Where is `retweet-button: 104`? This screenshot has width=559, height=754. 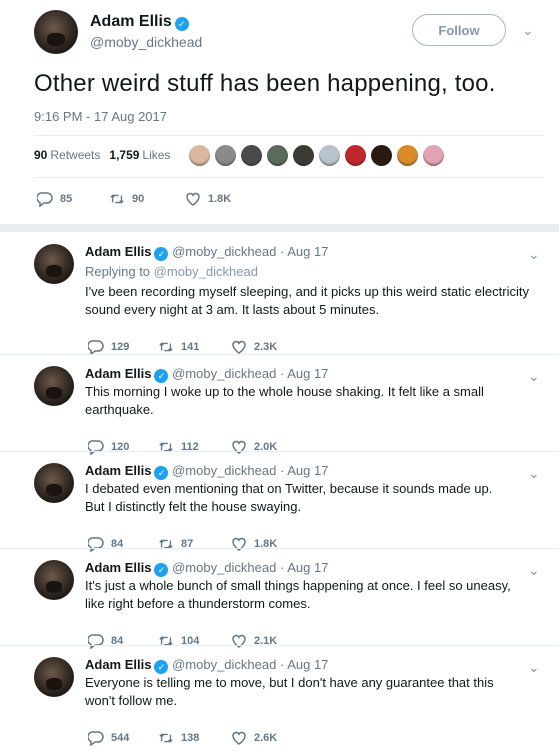 retweet-button: 104 is located at coordinates (194, 641).